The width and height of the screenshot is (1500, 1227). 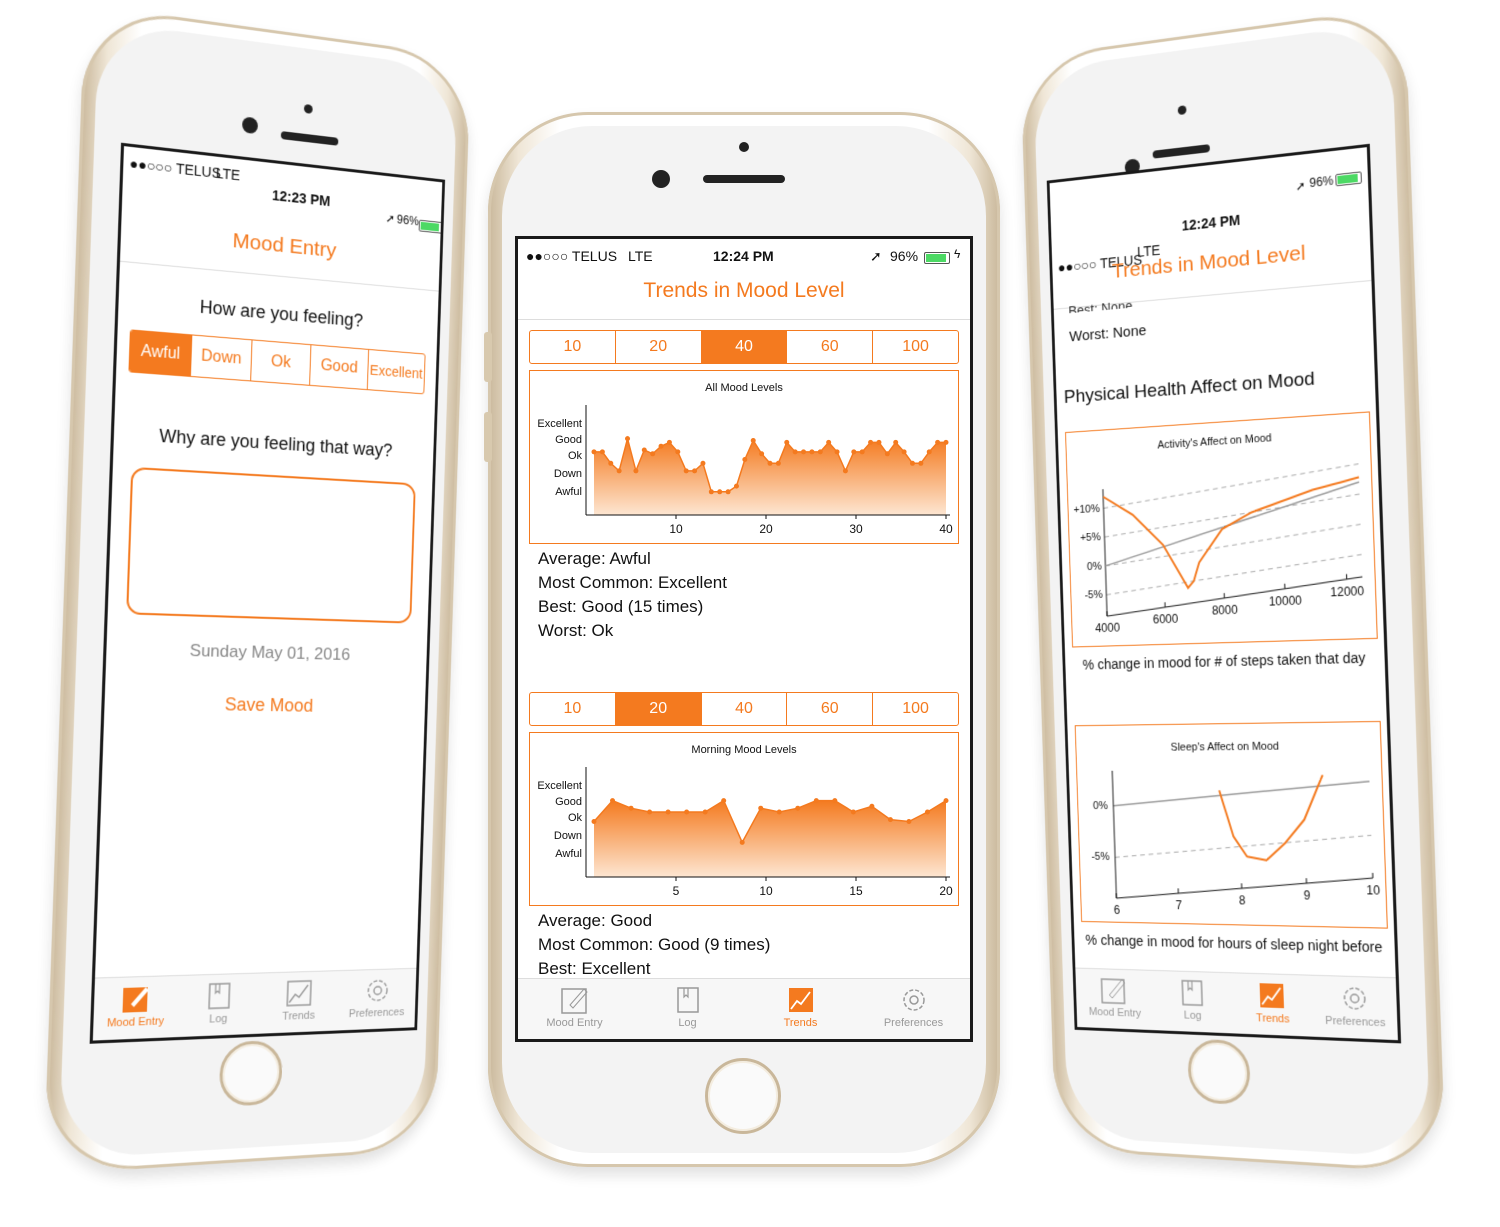 I want to click on location-icon: ➚, so click(x=876, y=256).